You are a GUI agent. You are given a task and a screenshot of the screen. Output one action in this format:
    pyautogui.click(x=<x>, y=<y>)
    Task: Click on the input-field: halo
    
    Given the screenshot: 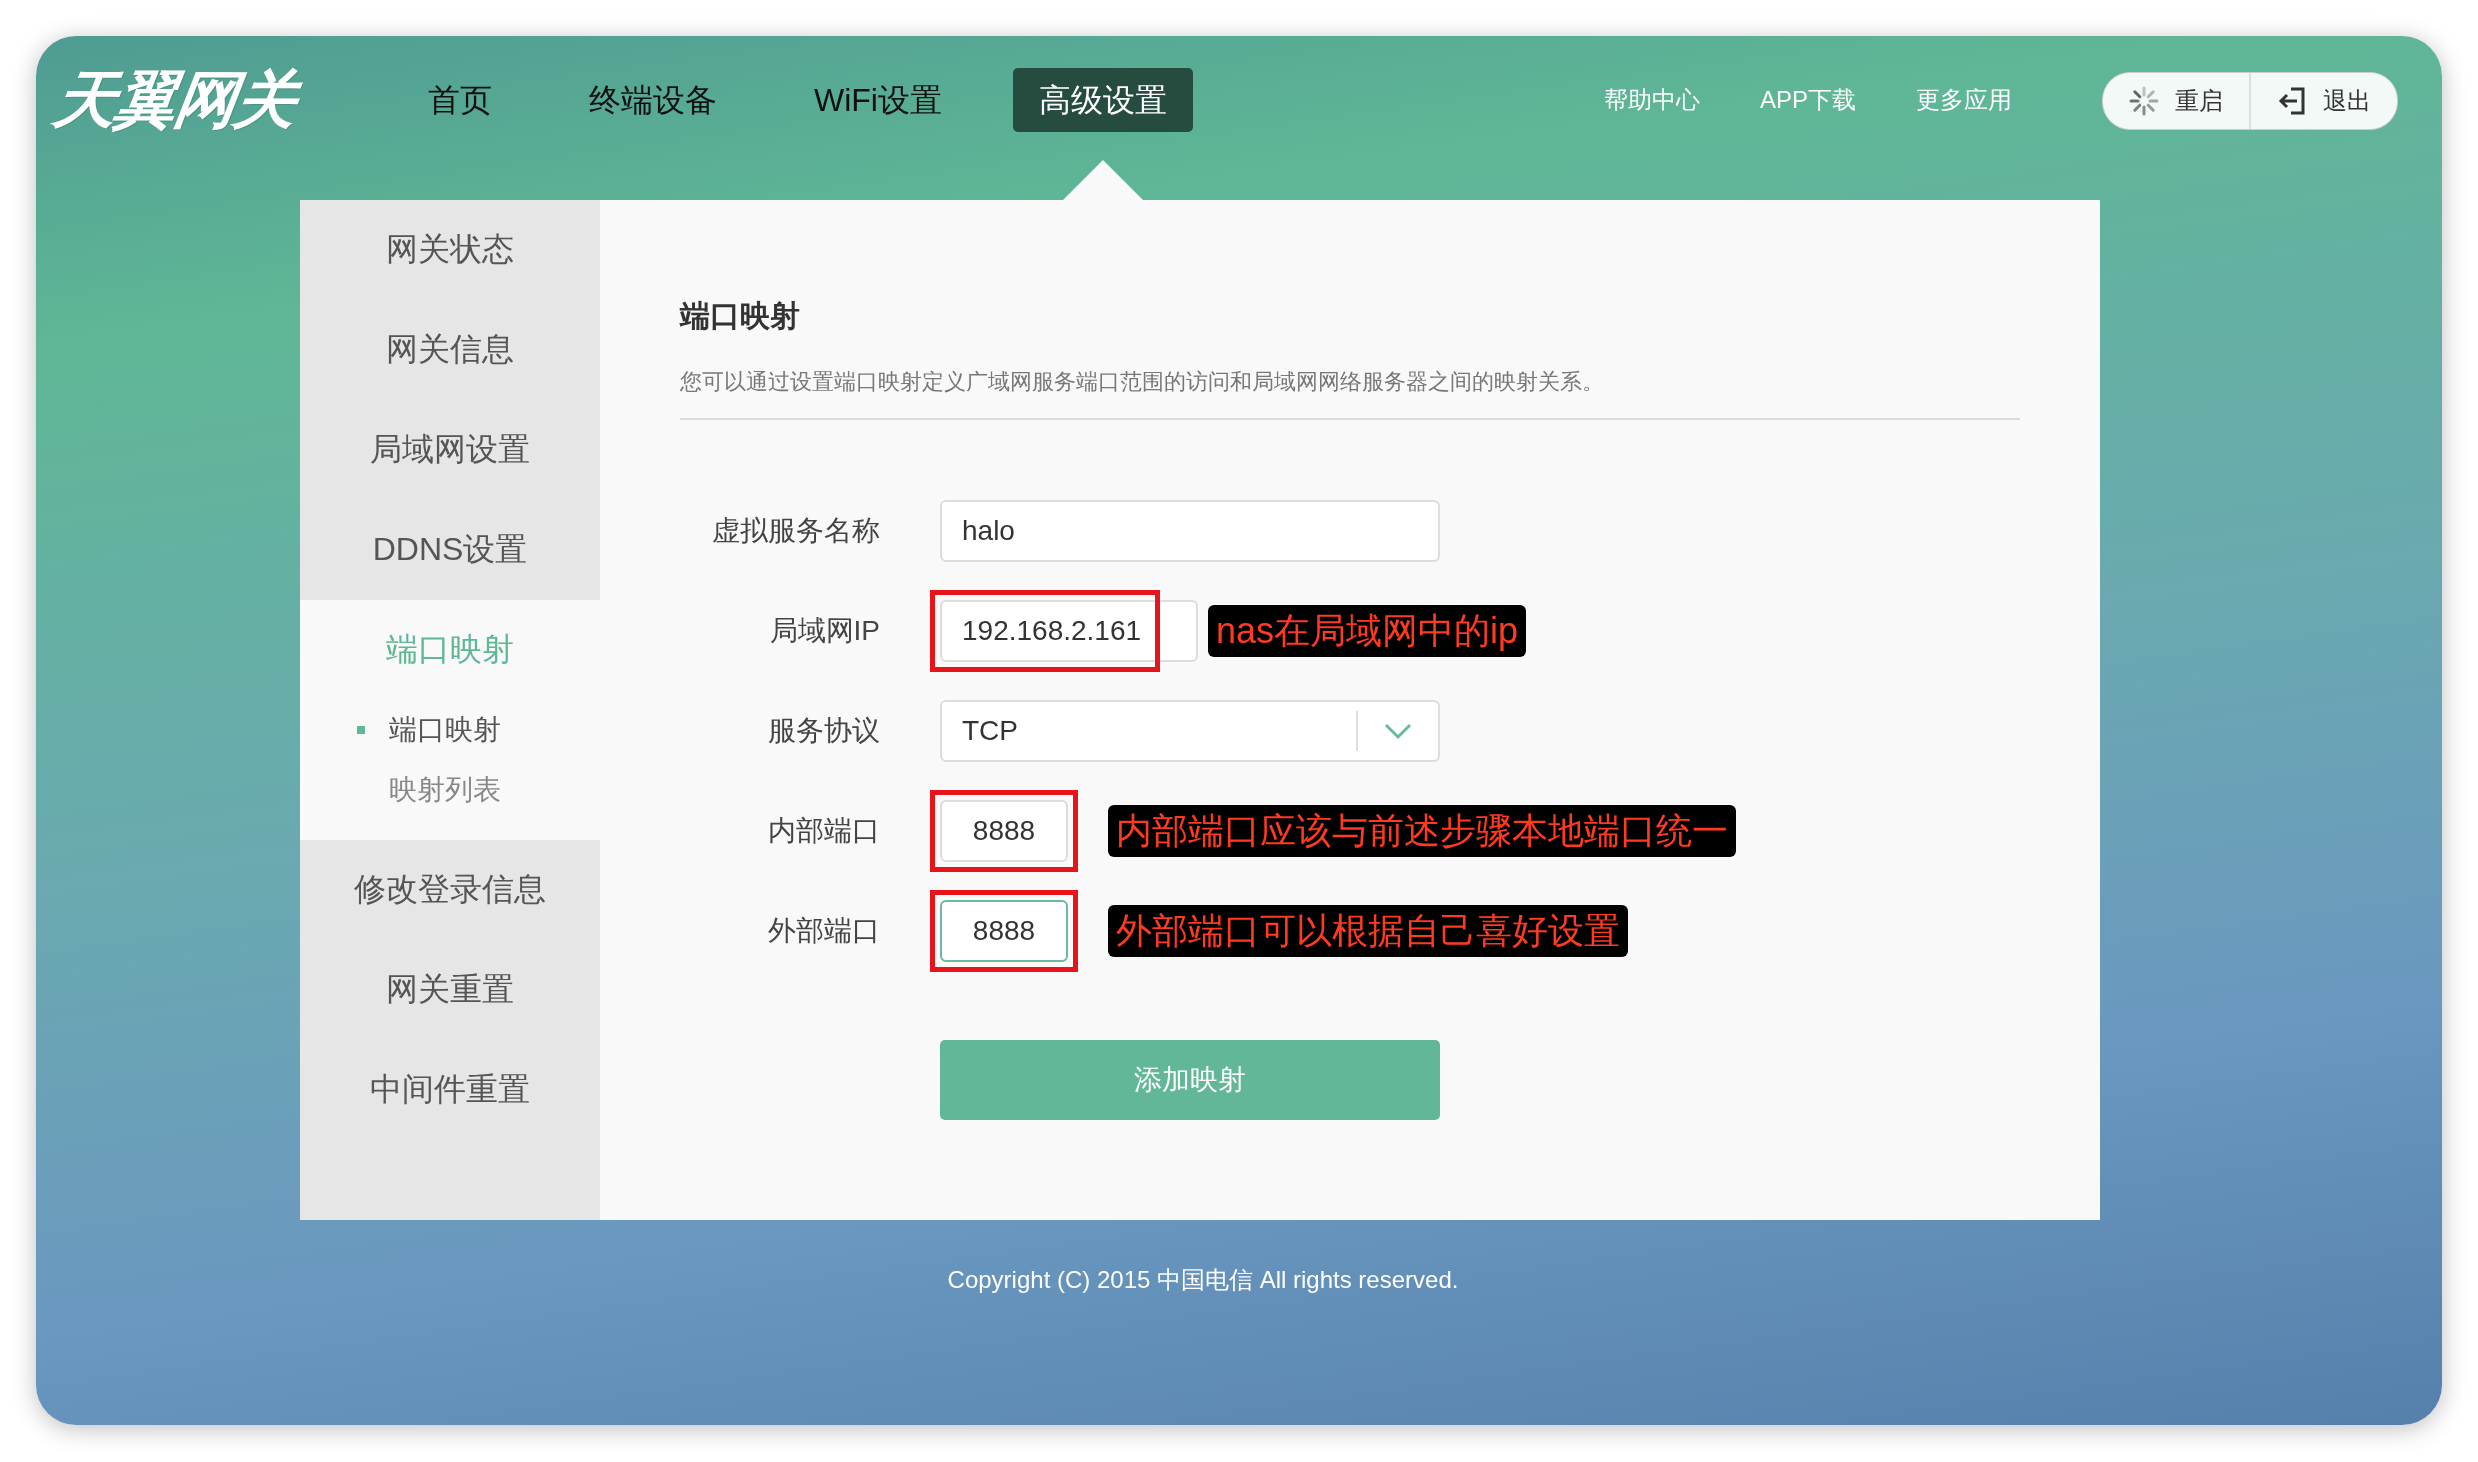 What is the action you would take?
    pyautogui.click(x=1190, y=531)
    